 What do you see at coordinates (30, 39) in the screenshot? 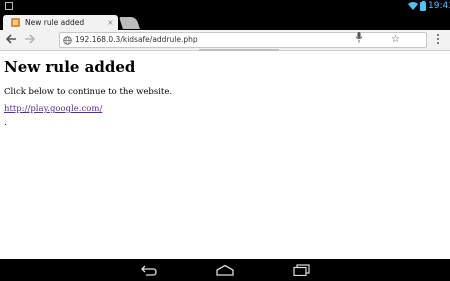
I see `forward-arrow-icon` at bounding box center [30, 39].